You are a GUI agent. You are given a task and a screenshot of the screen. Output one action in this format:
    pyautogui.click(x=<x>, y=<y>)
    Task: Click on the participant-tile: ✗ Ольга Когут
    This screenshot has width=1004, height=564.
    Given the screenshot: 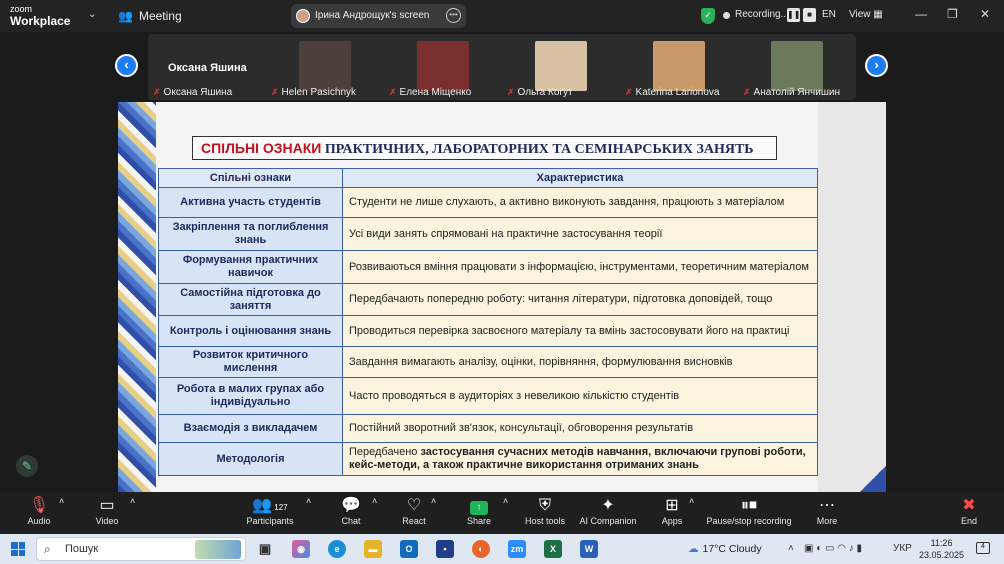 What is the action you would take?
    pyautogui.click(x=561, y=67)
    